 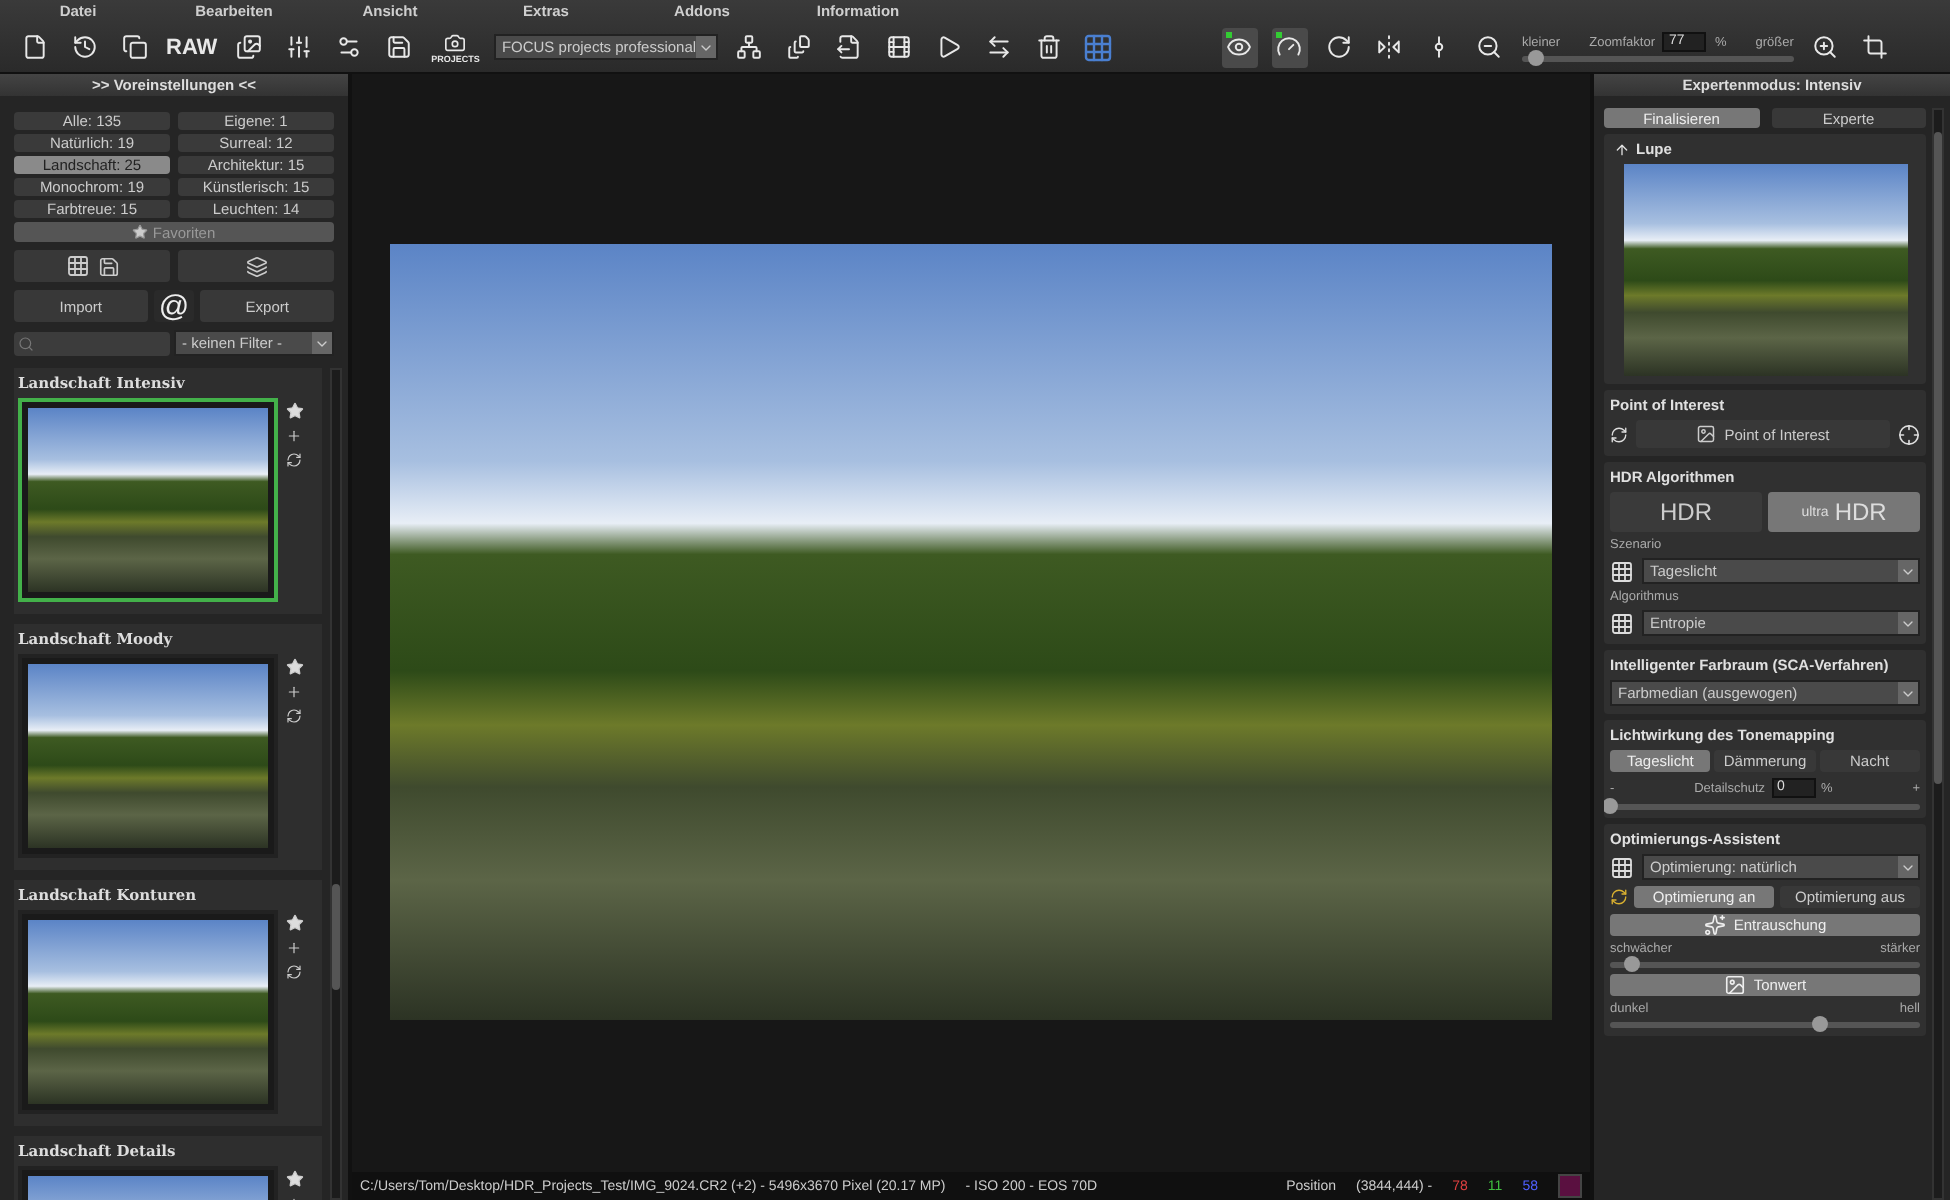 I want to click on layers-icon, so click(x=256, y=266).